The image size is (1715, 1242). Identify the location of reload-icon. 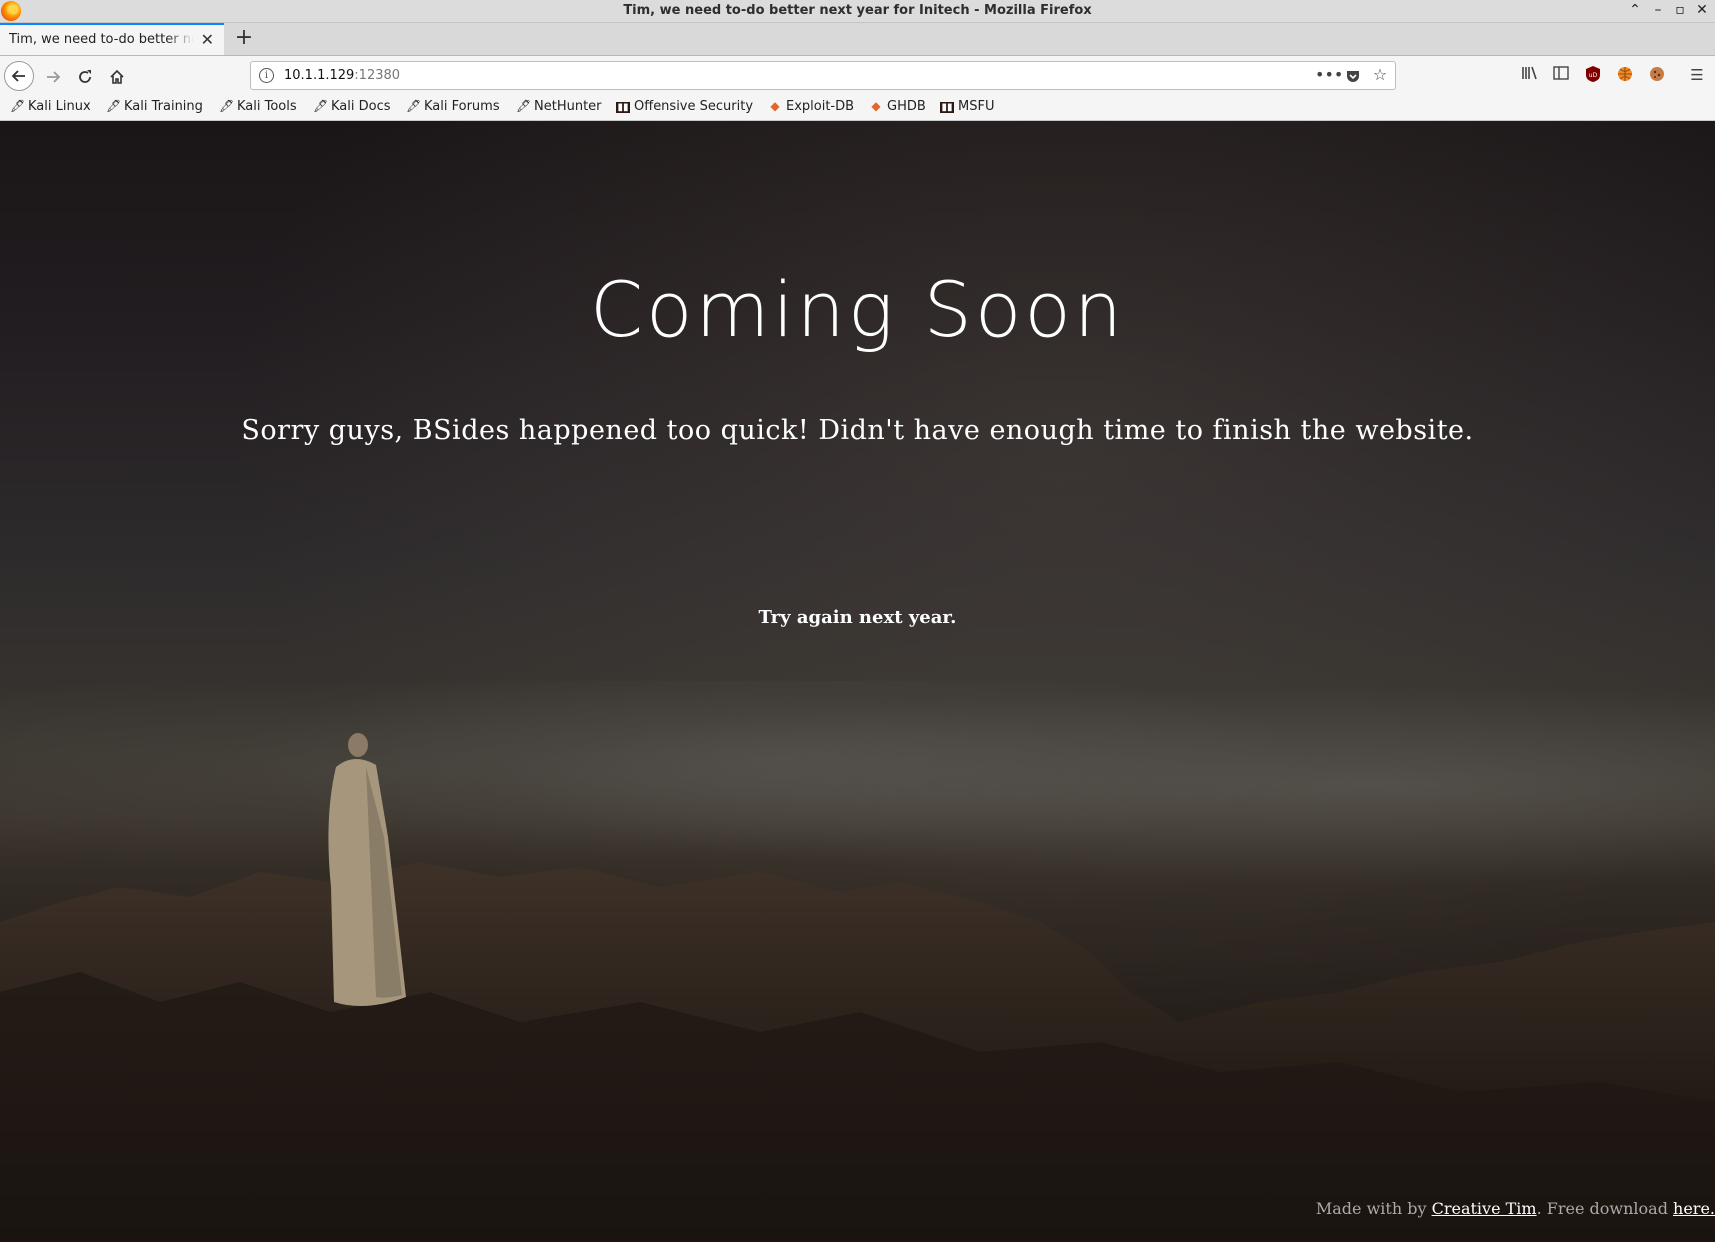
(85, 76).